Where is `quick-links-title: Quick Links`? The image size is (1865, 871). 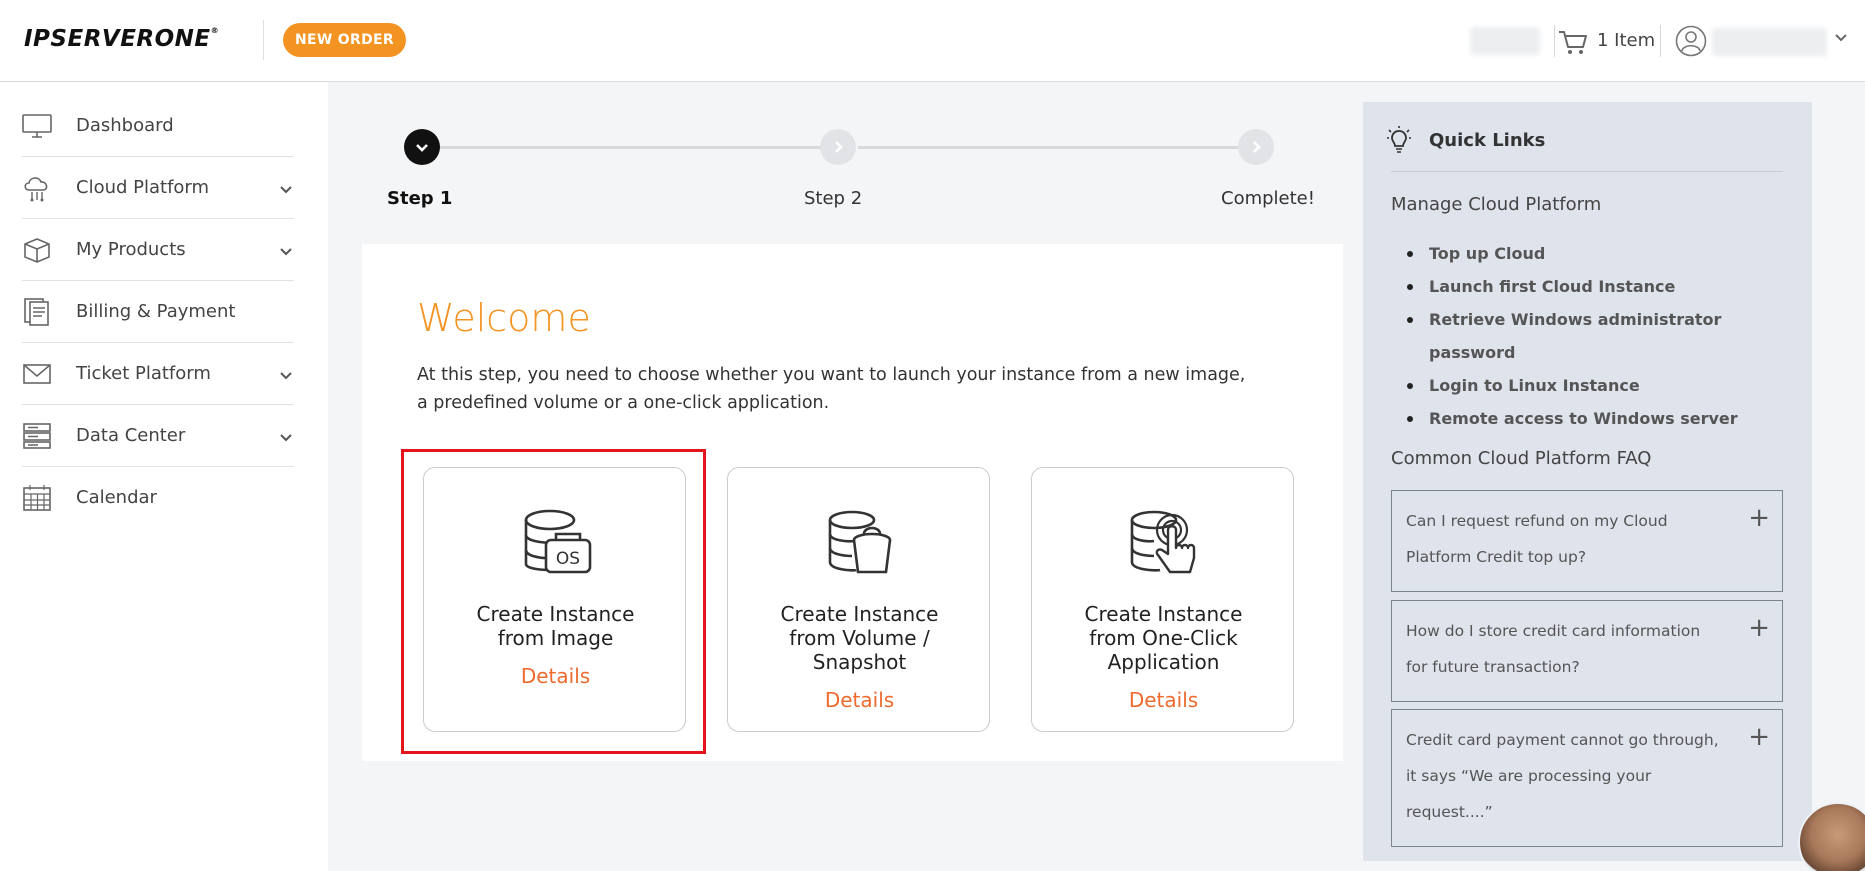 quick-links-title: Quick Links is located at coordinates (1487, 140).